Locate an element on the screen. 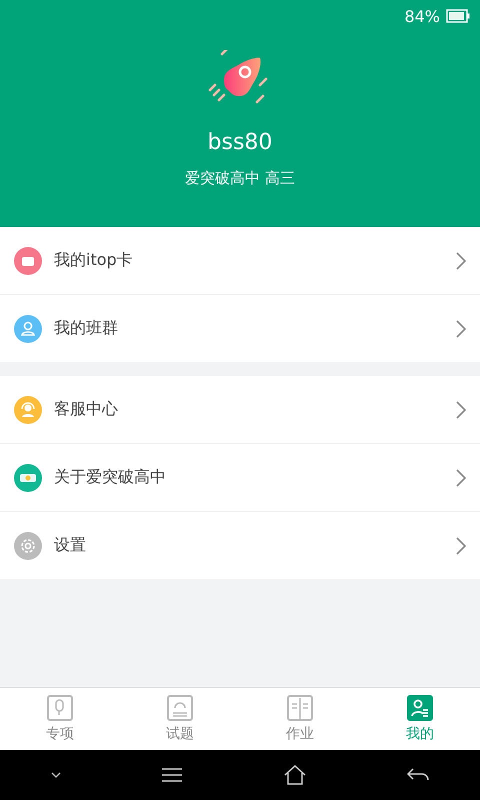 This screenshot has width=480, height=800. settings-icon is located at coordinates (28, 546).